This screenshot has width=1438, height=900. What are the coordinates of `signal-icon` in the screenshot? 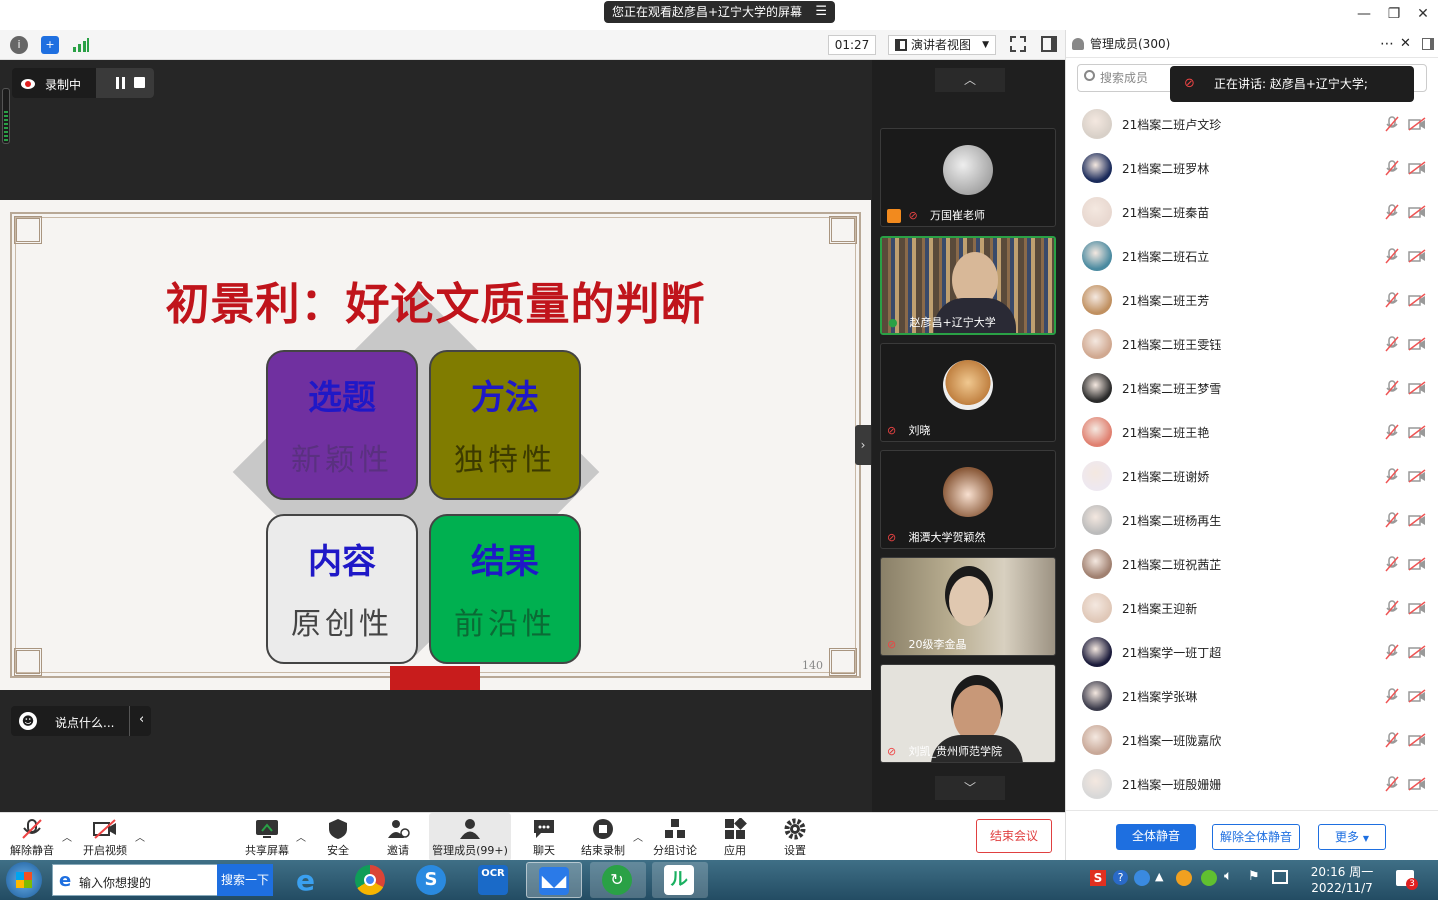 It's located at (81, 45).